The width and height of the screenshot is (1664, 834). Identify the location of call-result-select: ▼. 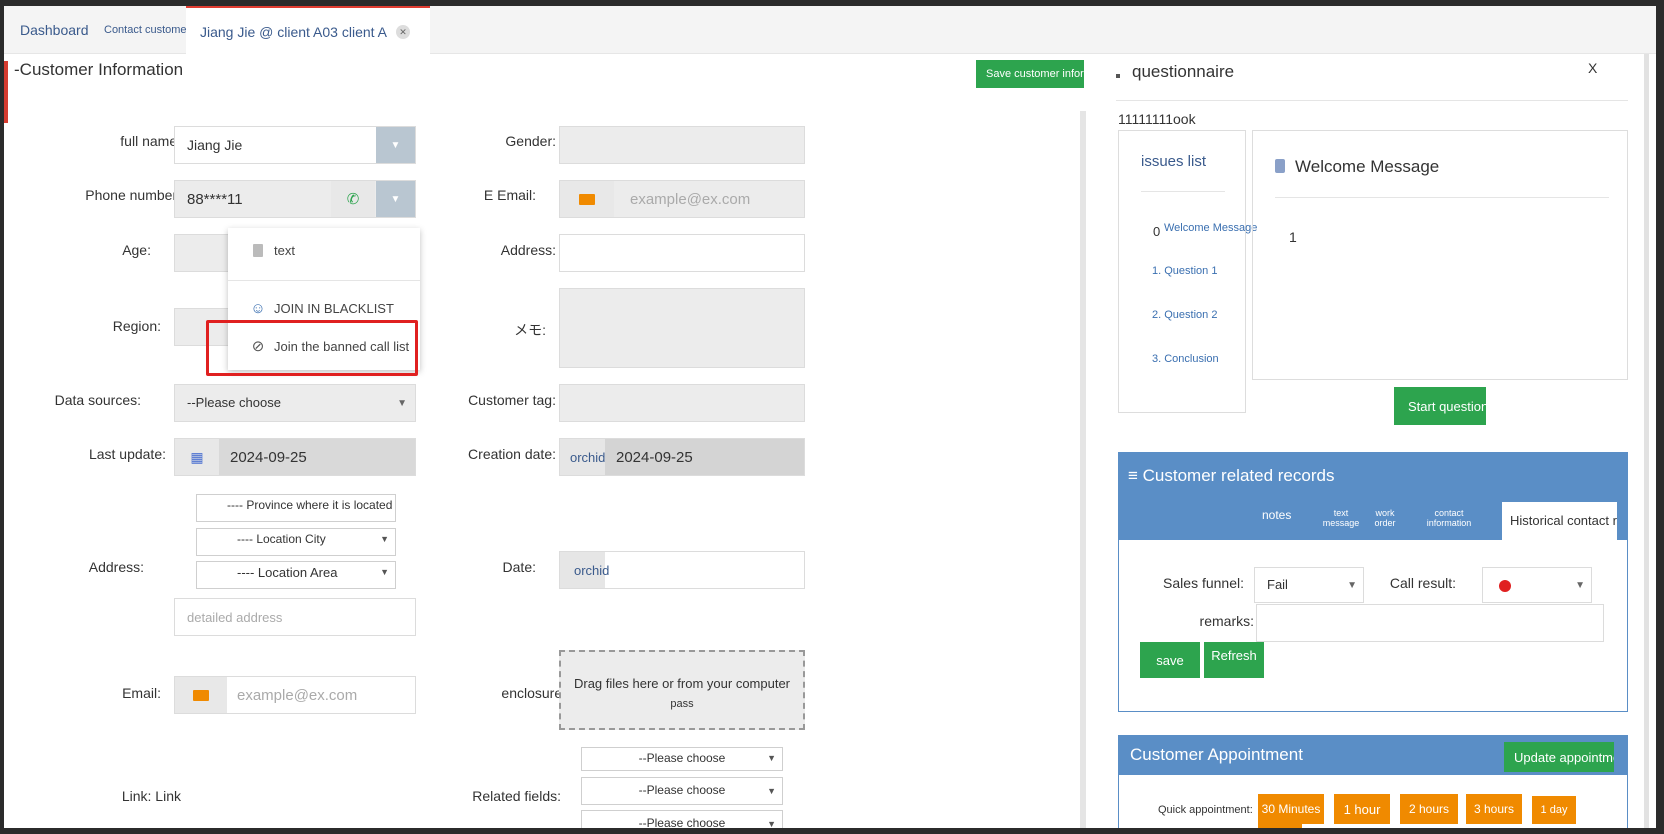
(1537, 585).